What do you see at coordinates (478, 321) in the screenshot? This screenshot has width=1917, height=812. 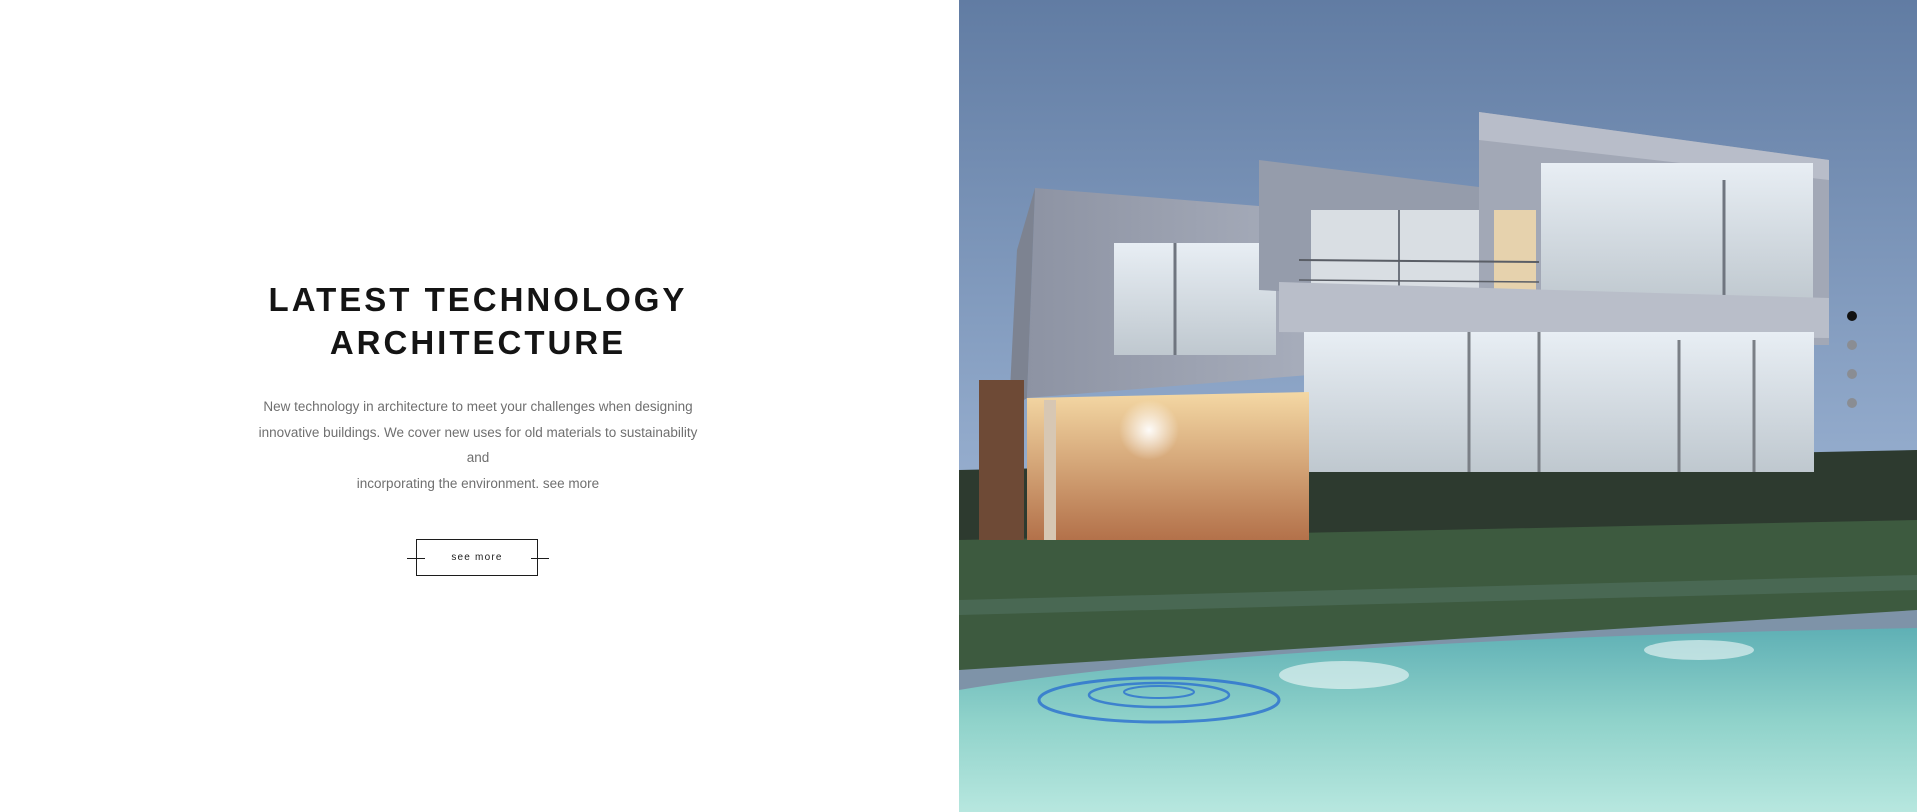 I see `hero-headline: LATEST TECHNOLOGY ARCHITECTURE` at bounding box center [478, 321].